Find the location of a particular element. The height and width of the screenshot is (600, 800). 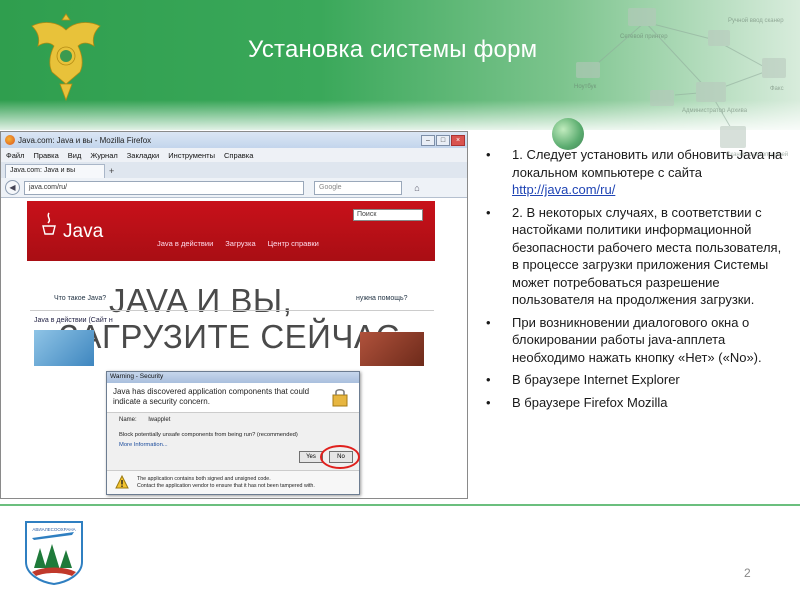

diagram-label-scanner: Ручной ввод сканер is located at coordinates (756, 20).